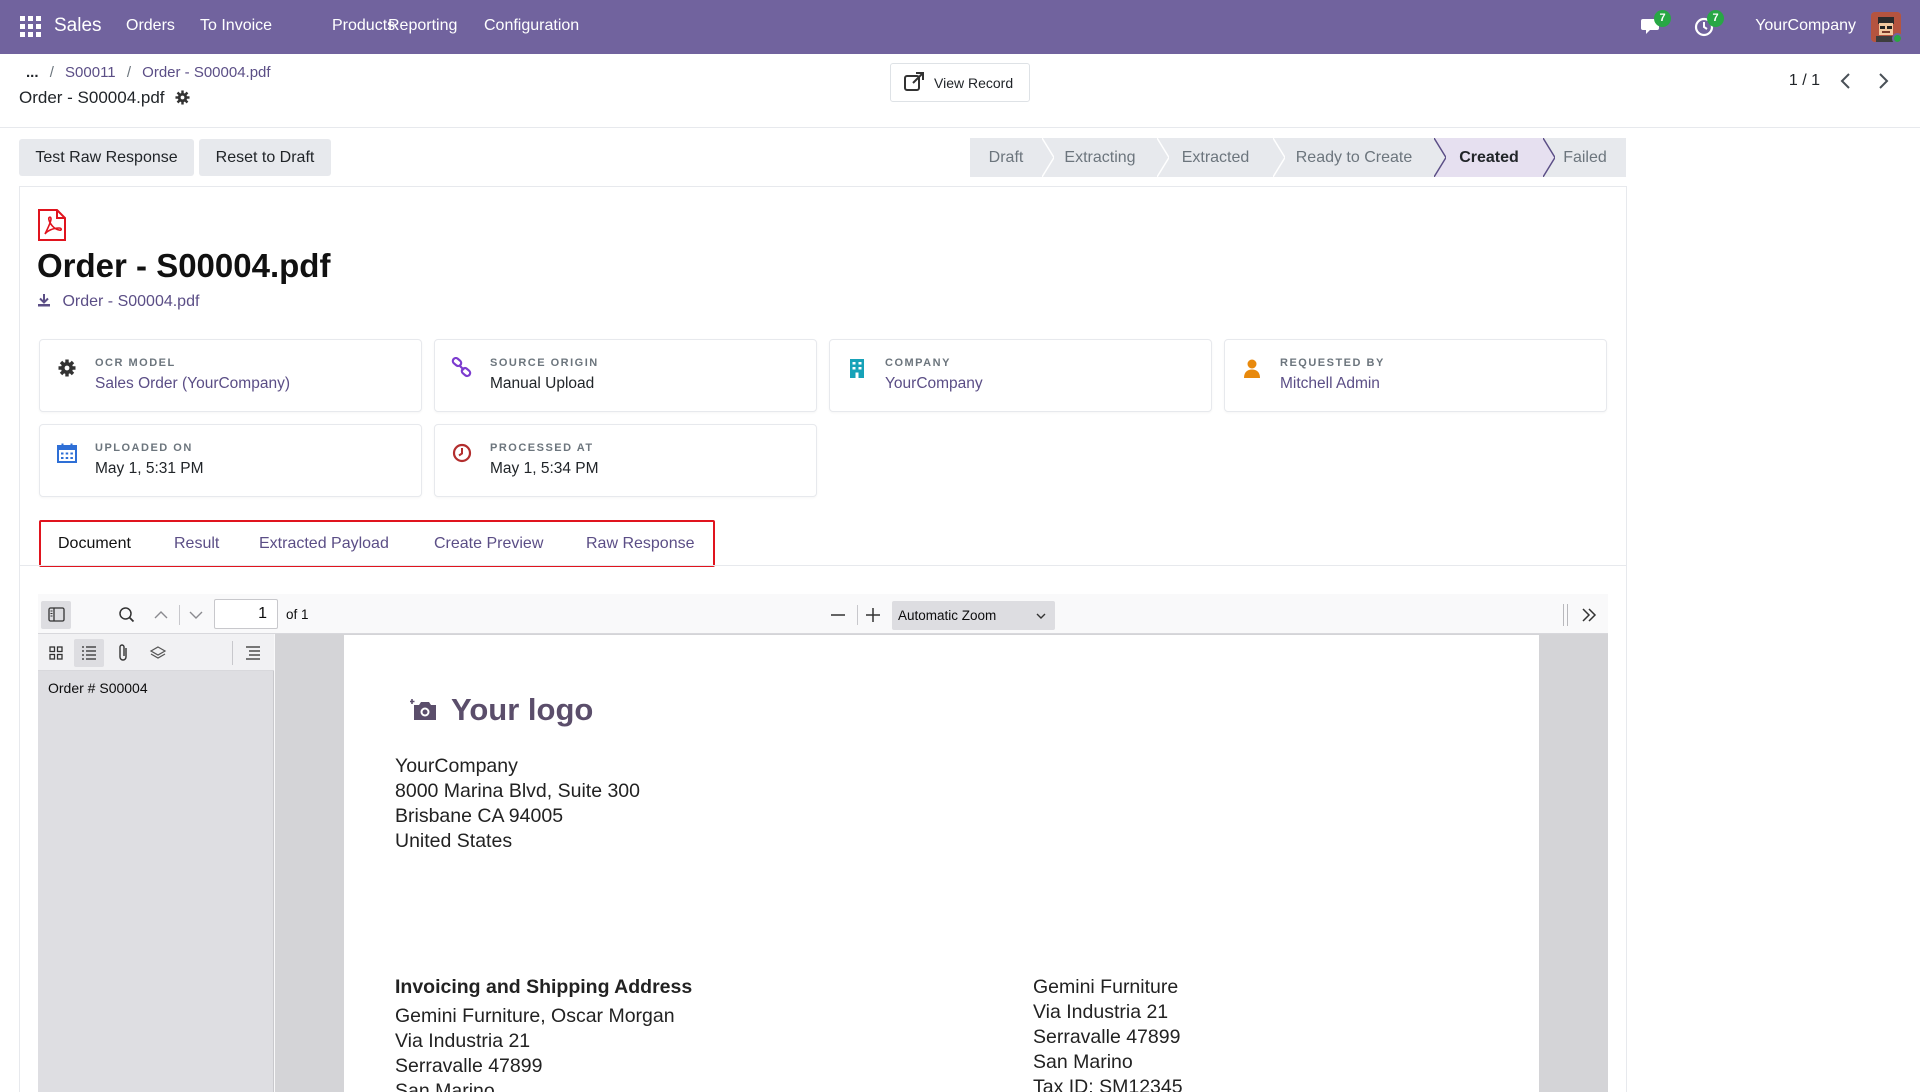 The height and width of the screenshot is (1092, 1920). I want to click on toolbar-separator, so click(232, 653).